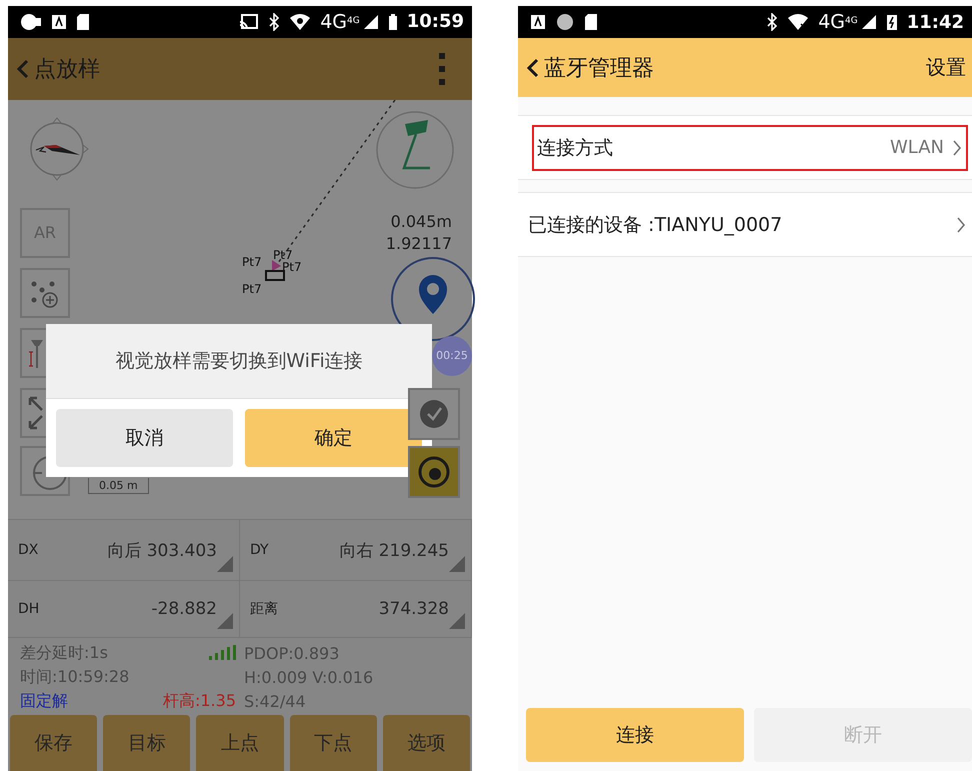 This screenshot has height=771, width=972. I want to click on scale-bar: 0.05 m, so click(118, 486).